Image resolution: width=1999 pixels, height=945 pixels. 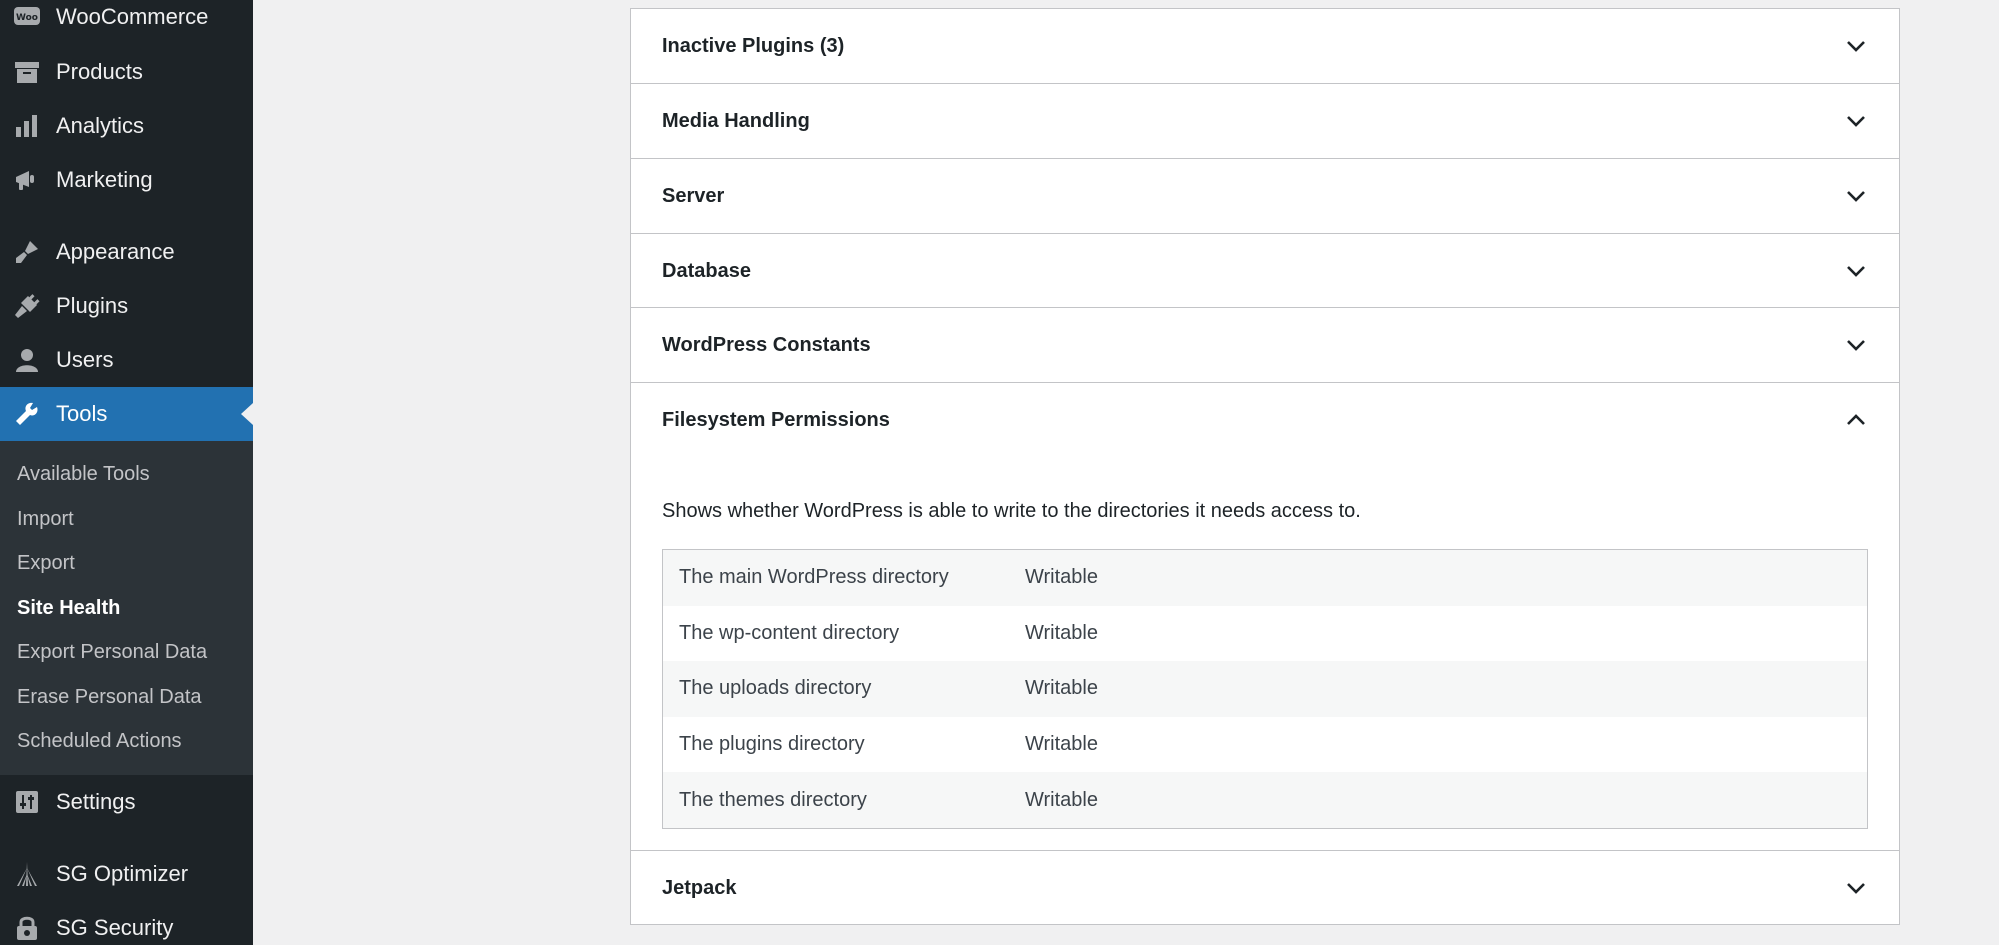 I want to click on submenu-available-tools: Available Tools, so click(x=83, y=474).